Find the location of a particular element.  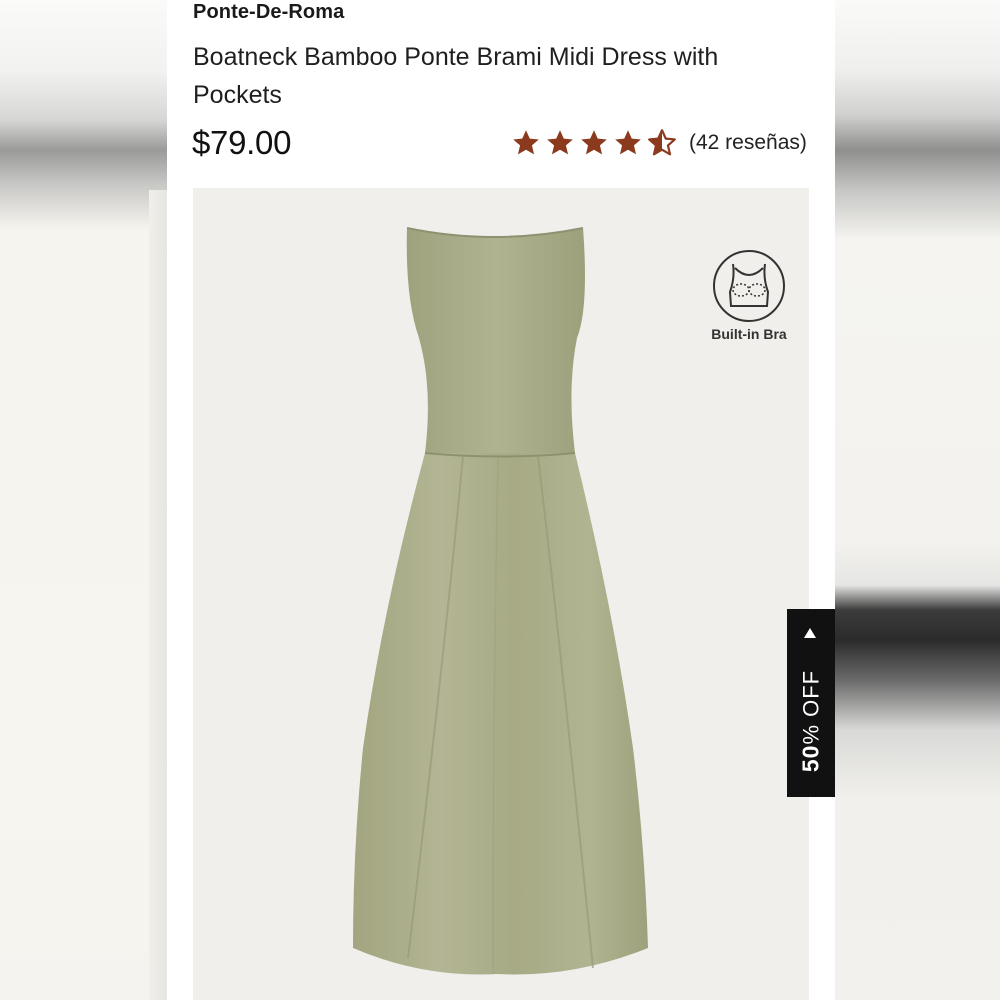

discount-suffix: % OFF is located at coordinates (811, 707).